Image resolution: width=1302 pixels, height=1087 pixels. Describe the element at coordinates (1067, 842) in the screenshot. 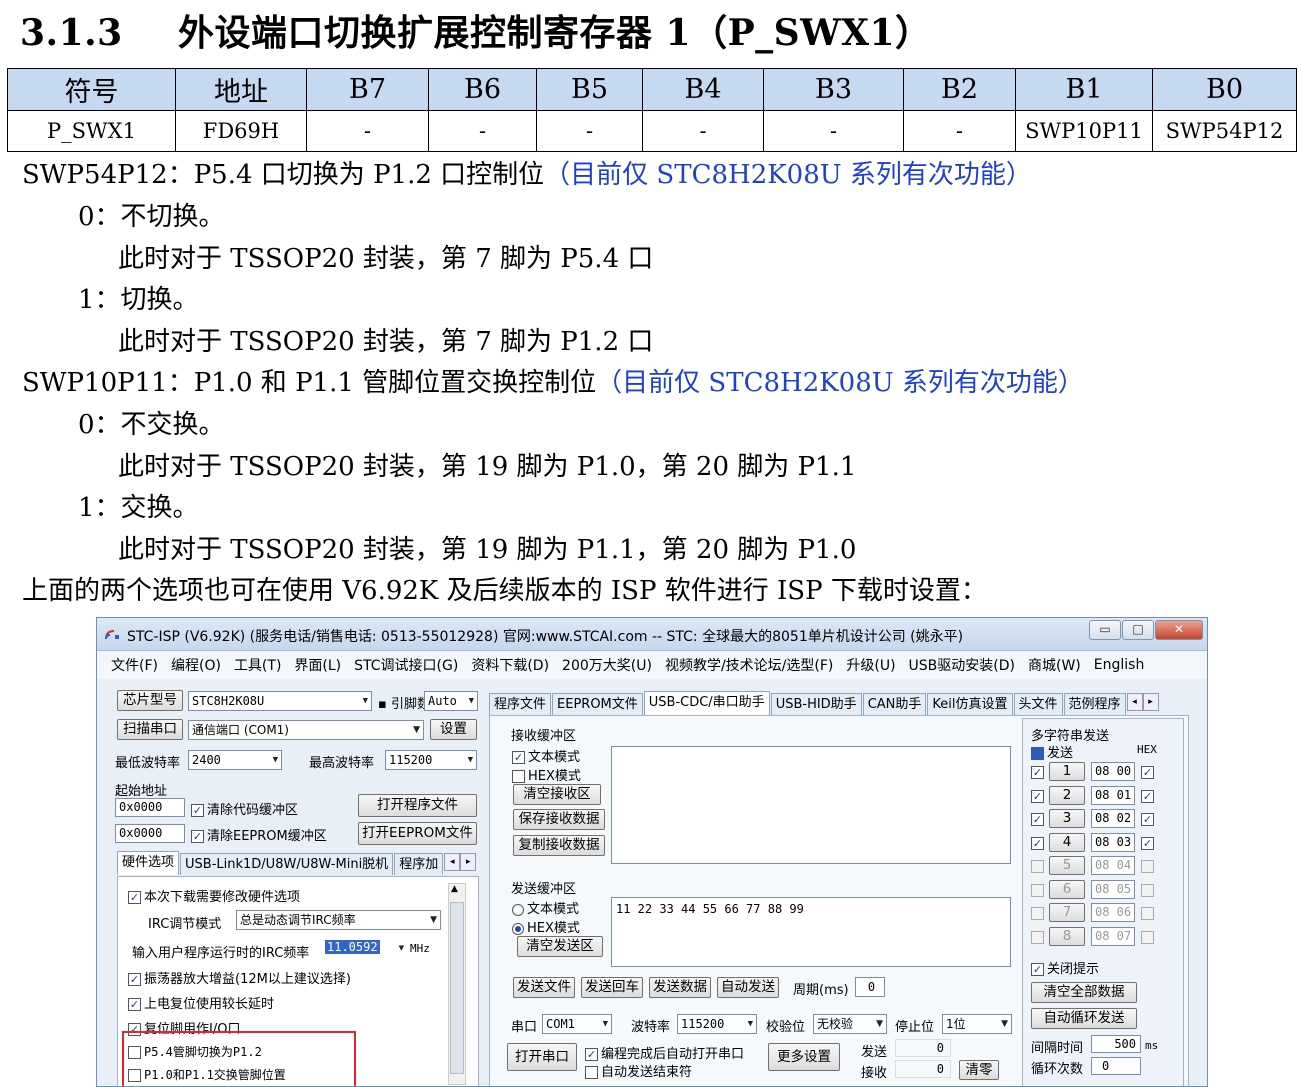

I see `row-send-button: 4` at that location.